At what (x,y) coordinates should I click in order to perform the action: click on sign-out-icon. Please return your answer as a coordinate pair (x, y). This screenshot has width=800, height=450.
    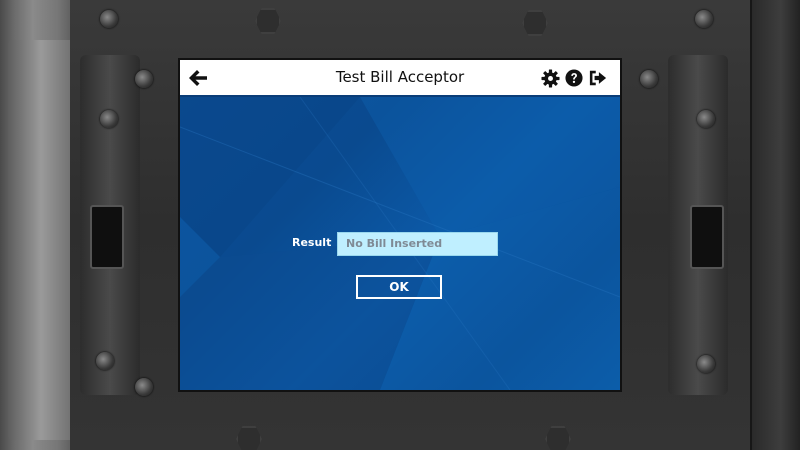
    Looking at the image, I should click on (598, 78).